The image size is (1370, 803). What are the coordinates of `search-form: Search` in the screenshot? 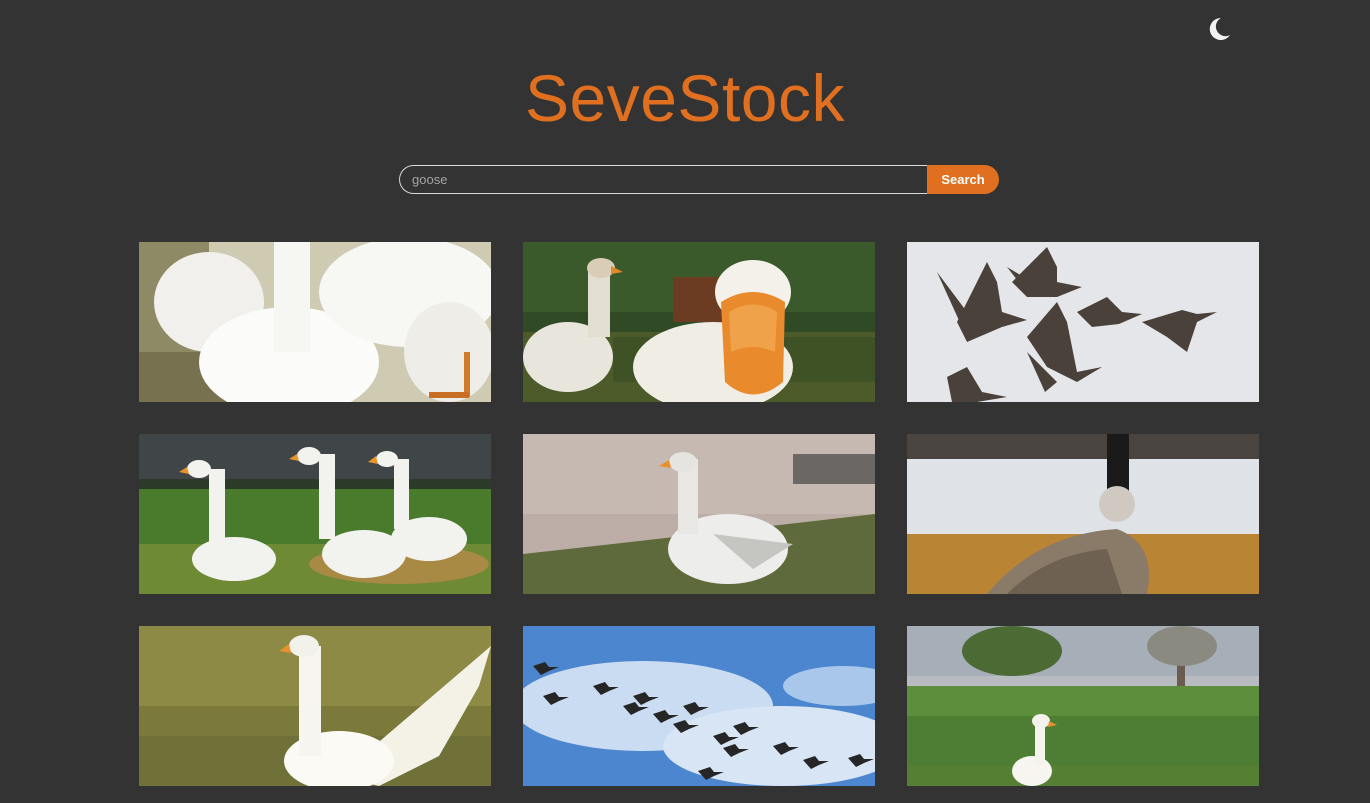 It's located at (699, 179).